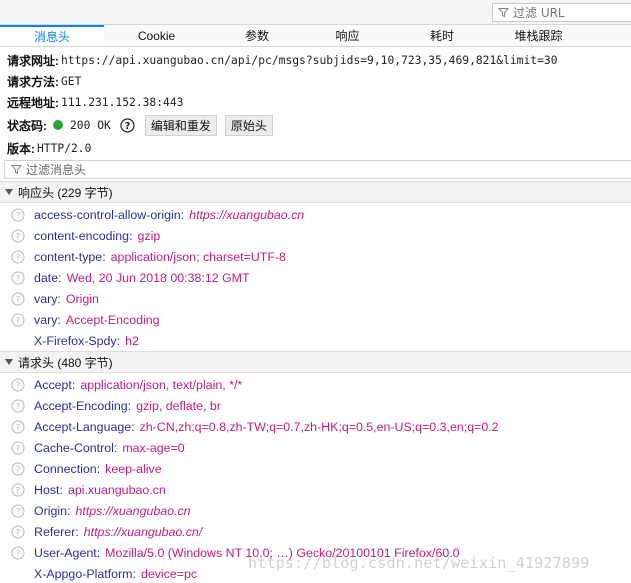 The width and height of the screenshot is (631, 583). Describe the element at coordinates (64, 148) in the screenshot. I see `version-value: HTTP/2.0` at that location.